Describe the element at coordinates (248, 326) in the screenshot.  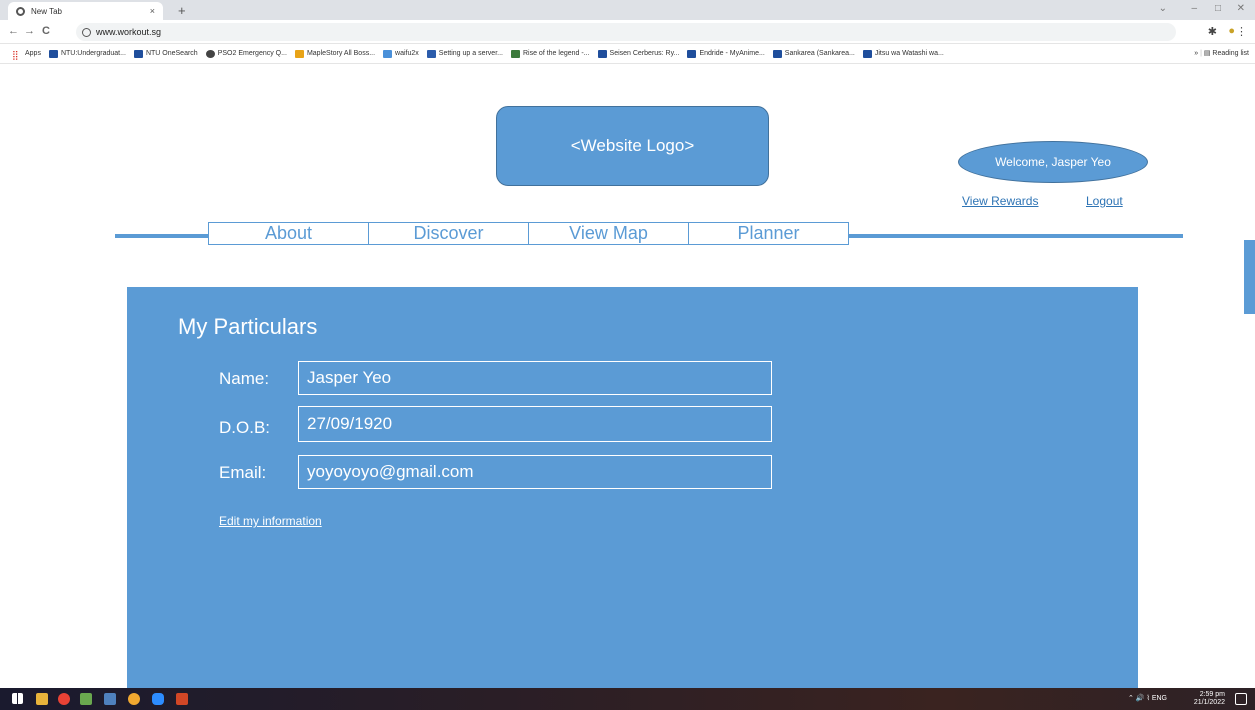
I see `panel-title: My Particulars` at that location.